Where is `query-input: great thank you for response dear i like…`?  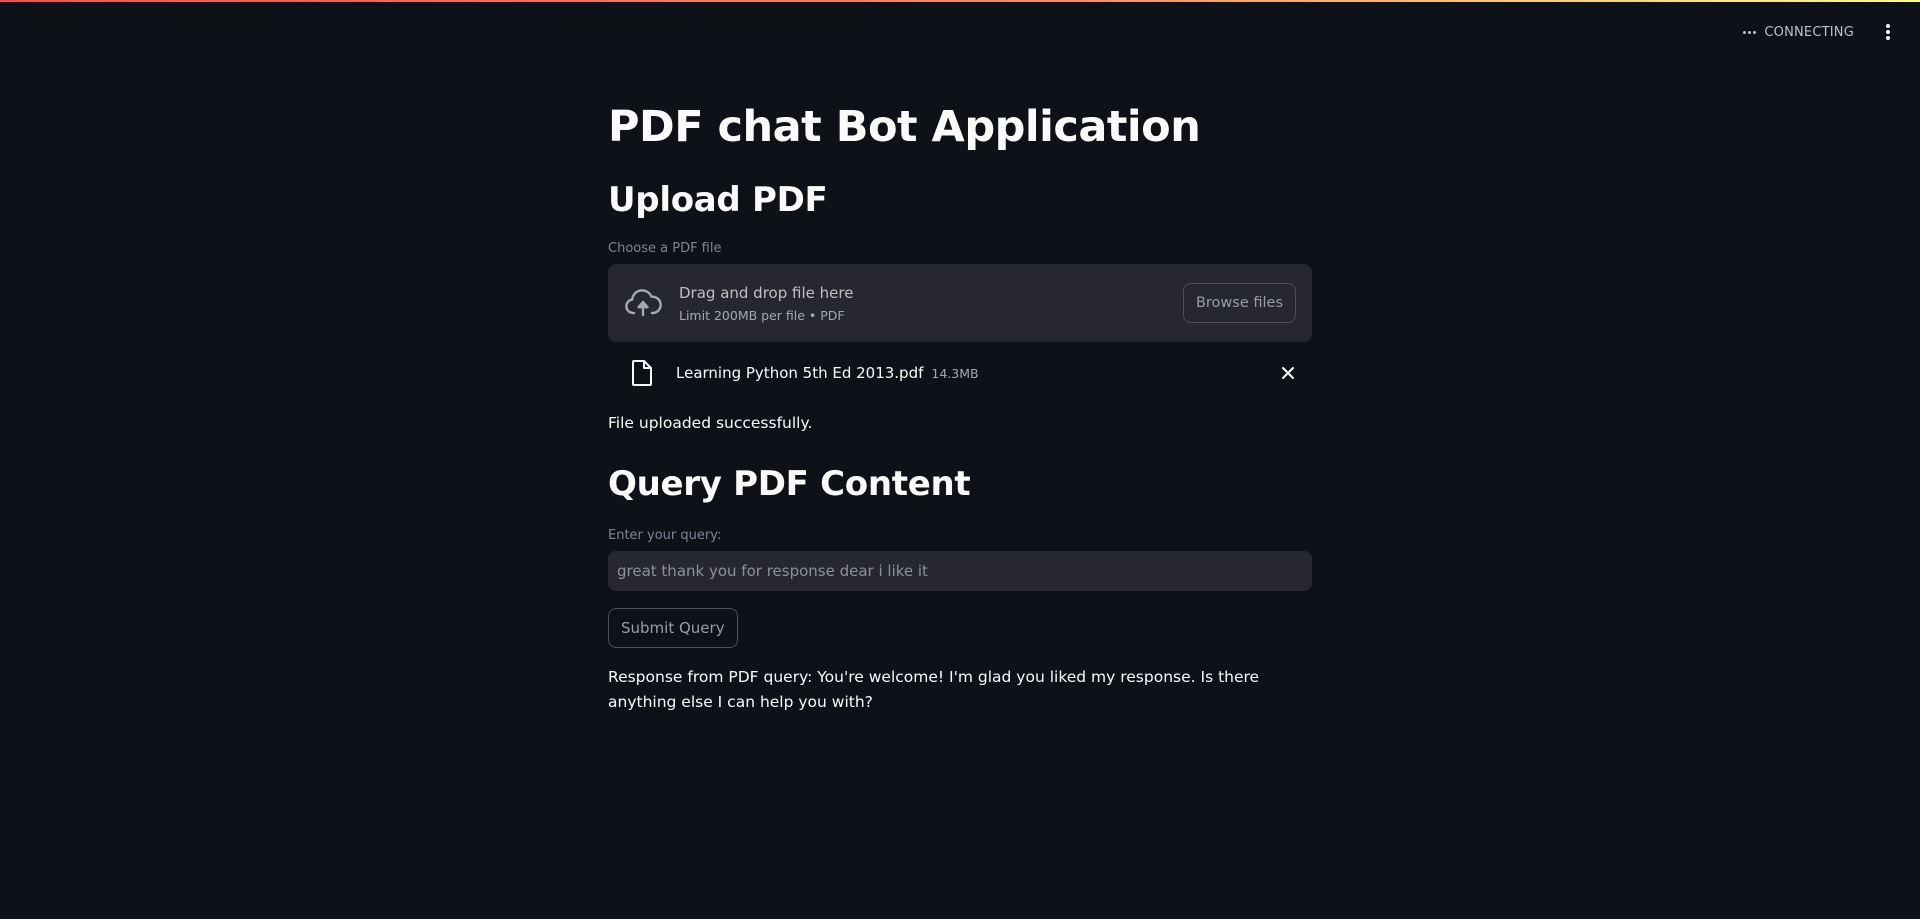 query-input: great thank you for response dear i like… is located at coordinates (960, 571).